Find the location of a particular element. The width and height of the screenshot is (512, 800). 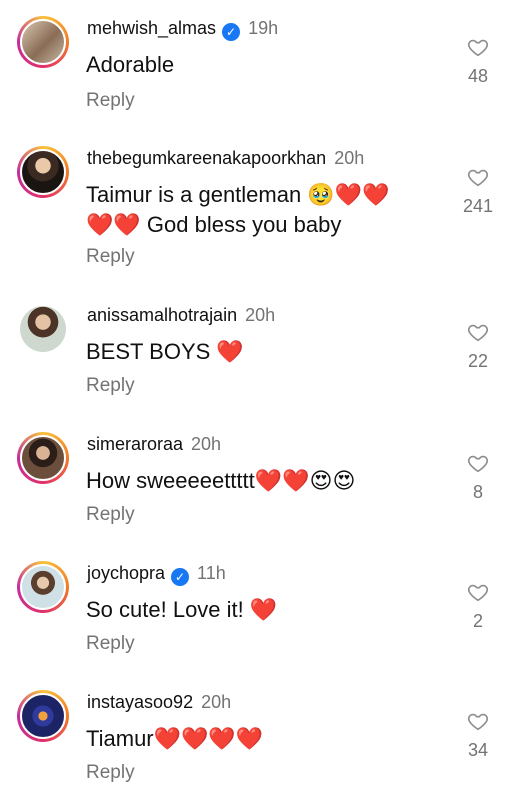

comment-text: So cute! Love it! ❤️ is located at coordinates (182, 609).